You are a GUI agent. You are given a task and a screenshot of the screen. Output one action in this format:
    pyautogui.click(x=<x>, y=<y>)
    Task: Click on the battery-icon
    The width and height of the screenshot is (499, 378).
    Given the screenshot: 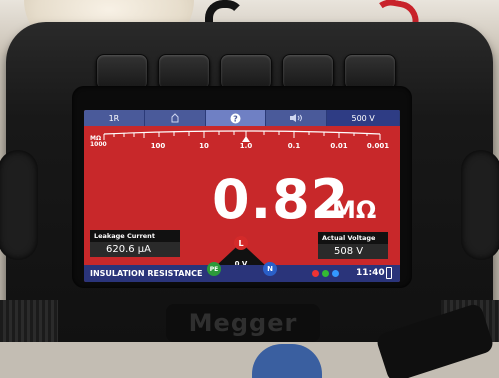 What is the action you would take?
    pyautogui.click(x=389, y=273)
    